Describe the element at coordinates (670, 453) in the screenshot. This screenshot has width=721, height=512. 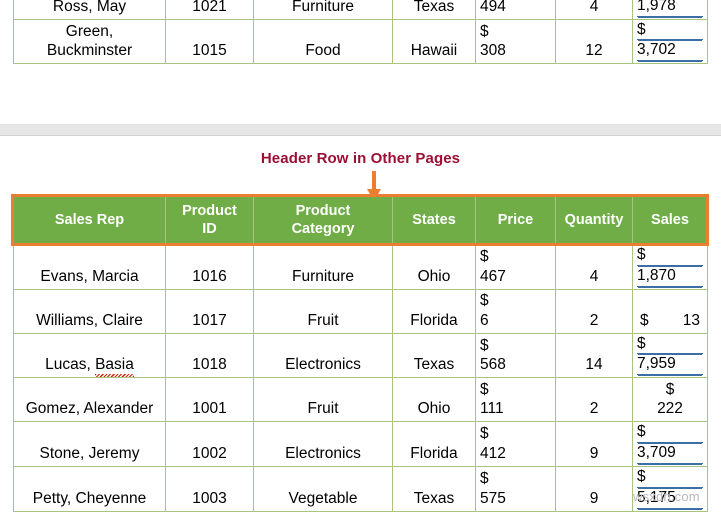
I see `sales-value: 3,709` at that location.